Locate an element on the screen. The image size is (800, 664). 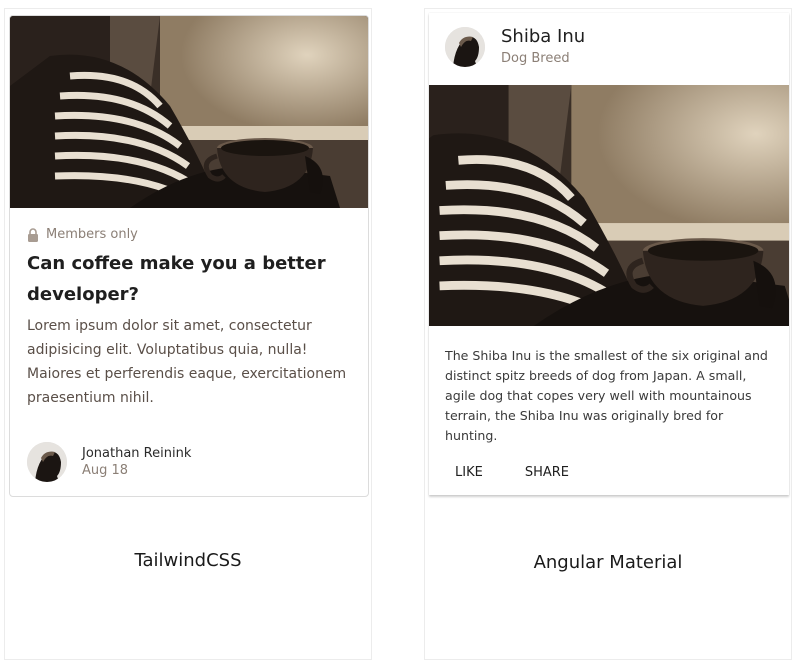
card-title: Can coffee make you a better developer? is located at coordinates (176, 279).